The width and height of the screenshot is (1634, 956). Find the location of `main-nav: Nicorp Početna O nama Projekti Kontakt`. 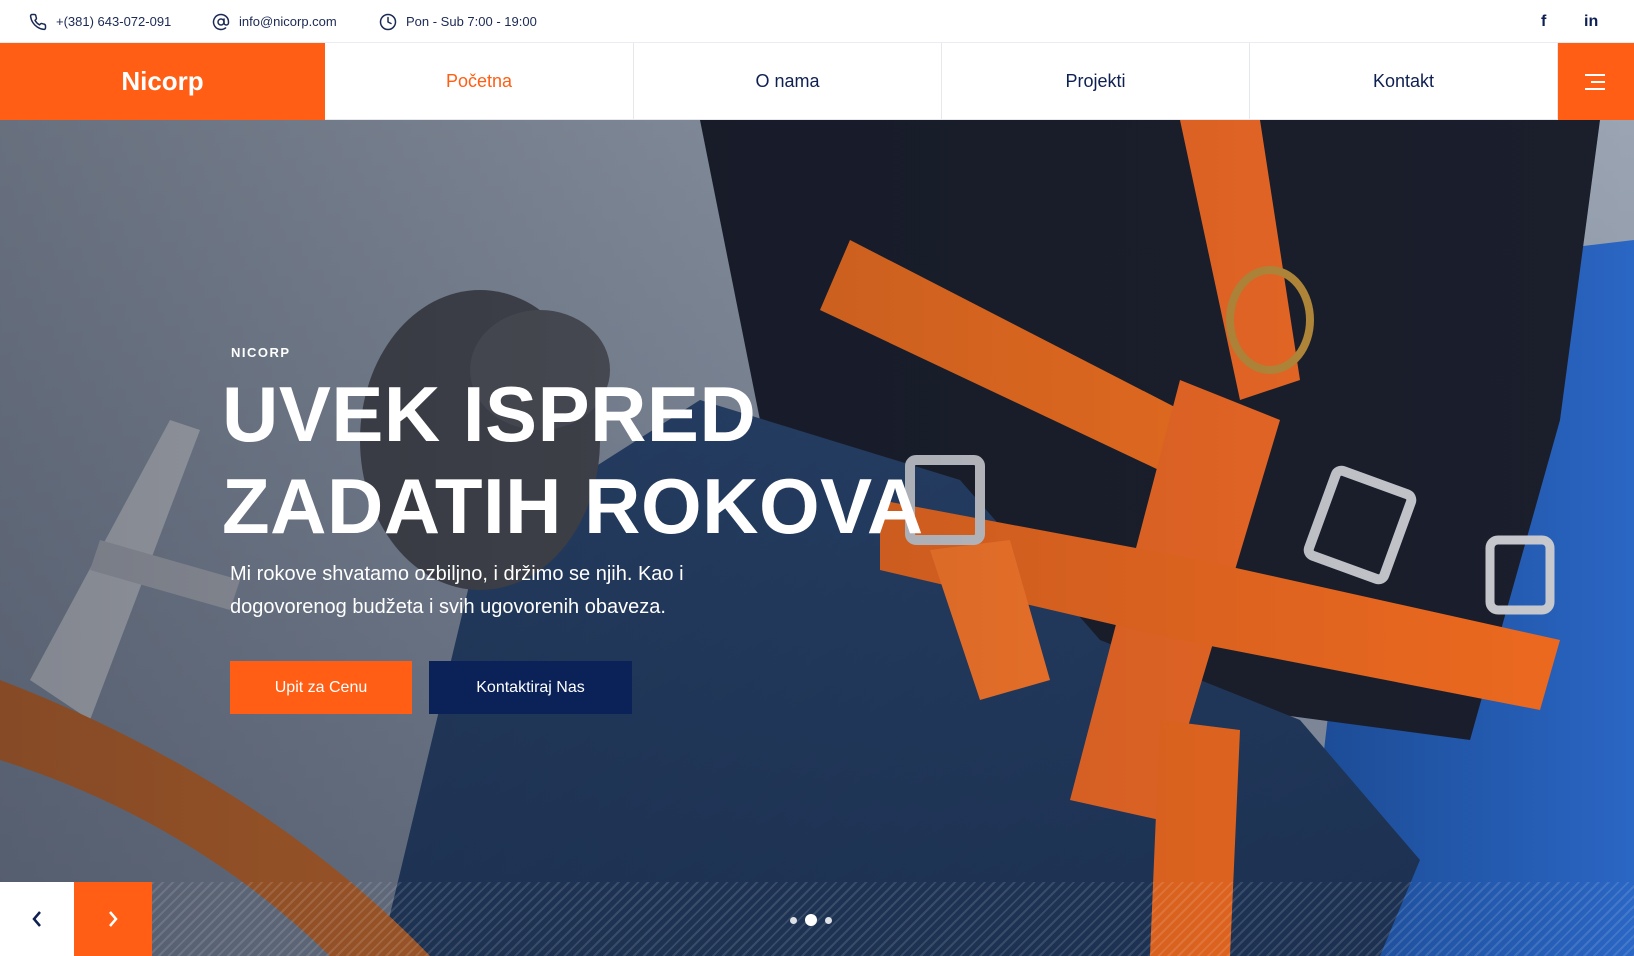

main-nav: Nicorp Početna O nama Projekti Kontakt is located at coordinates (817, 81).